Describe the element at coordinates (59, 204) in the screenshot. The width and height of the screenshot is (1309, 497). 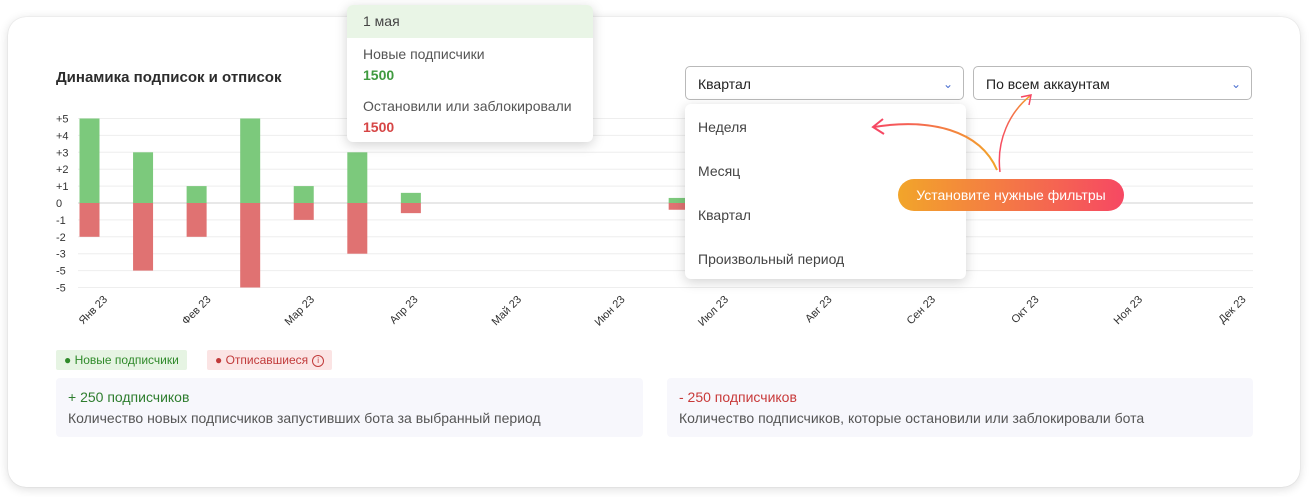
I see `y-tick-label: 0` at that location.